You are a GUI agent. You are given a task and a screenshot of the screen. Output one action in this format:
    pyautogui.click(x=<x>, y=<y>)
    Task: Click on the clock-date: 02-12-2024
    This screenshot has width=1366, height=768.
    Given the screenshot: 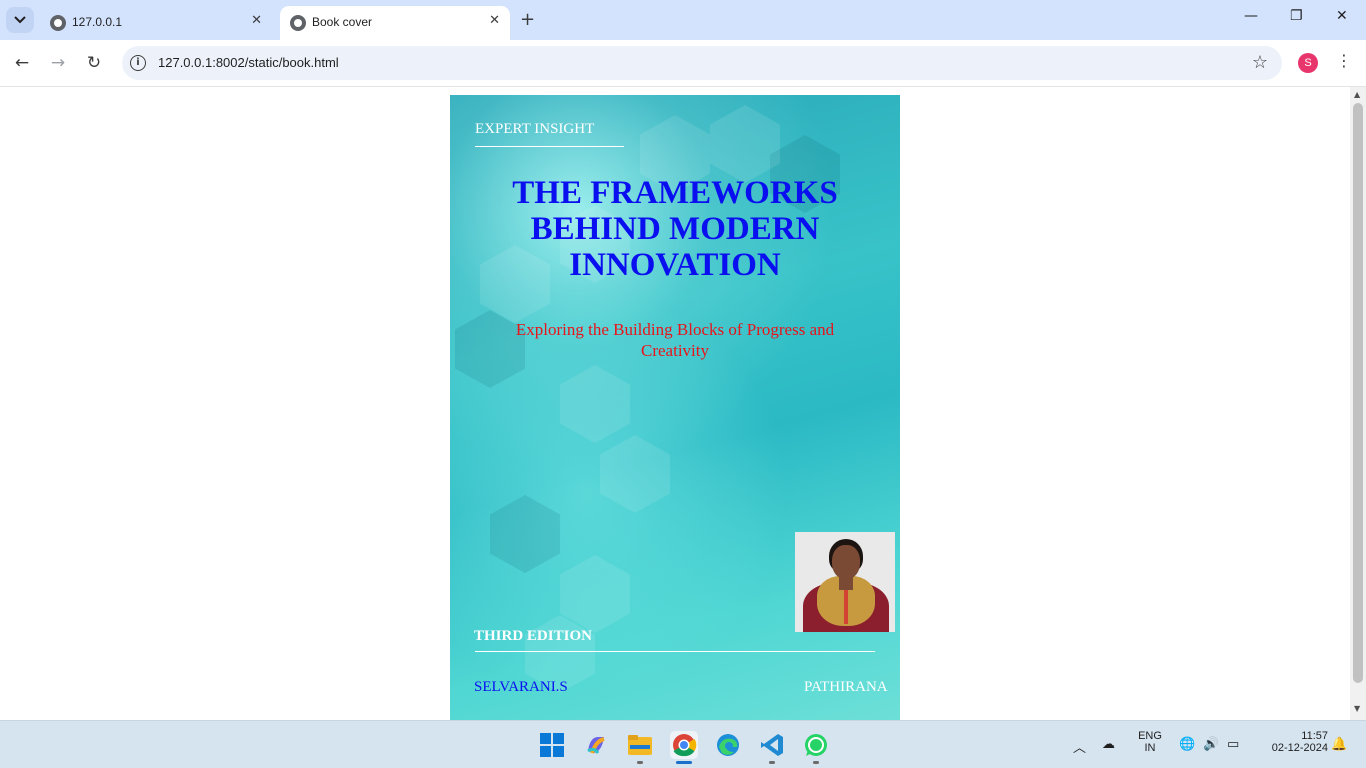 What is the action you would take?
    pyautogui.click(x=1299, y=748)
    